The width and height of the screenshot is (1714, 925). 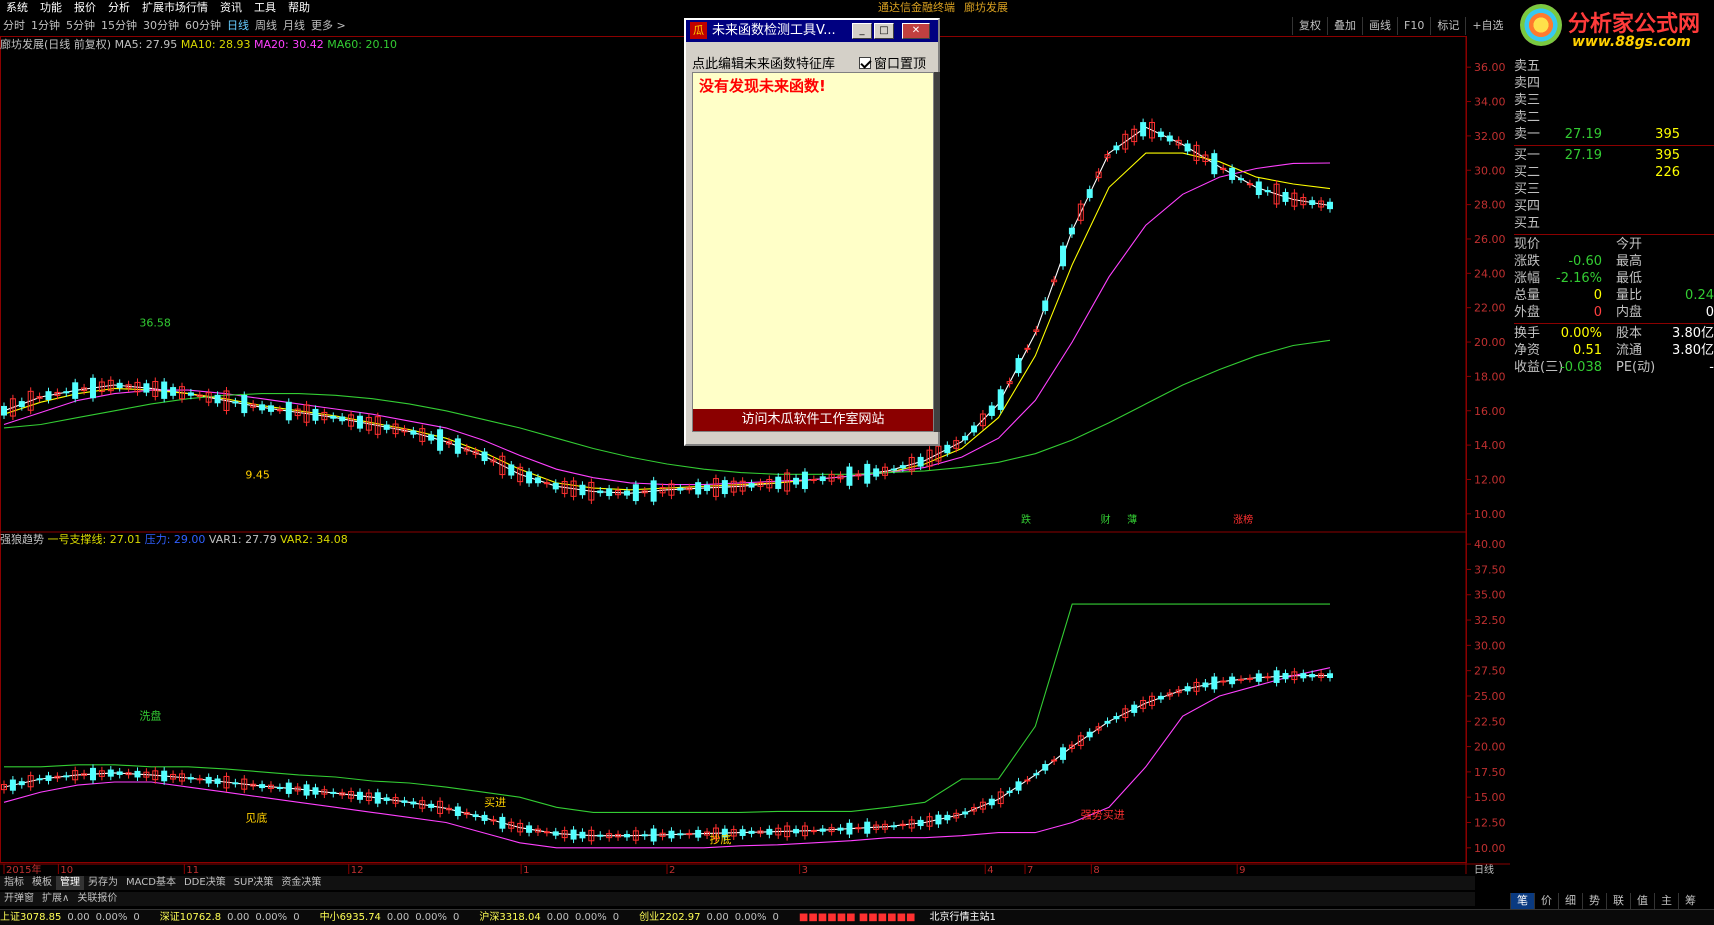 I want to click on menu-item-extended-market: 扩展市场行情, so click(x=175, y=7).